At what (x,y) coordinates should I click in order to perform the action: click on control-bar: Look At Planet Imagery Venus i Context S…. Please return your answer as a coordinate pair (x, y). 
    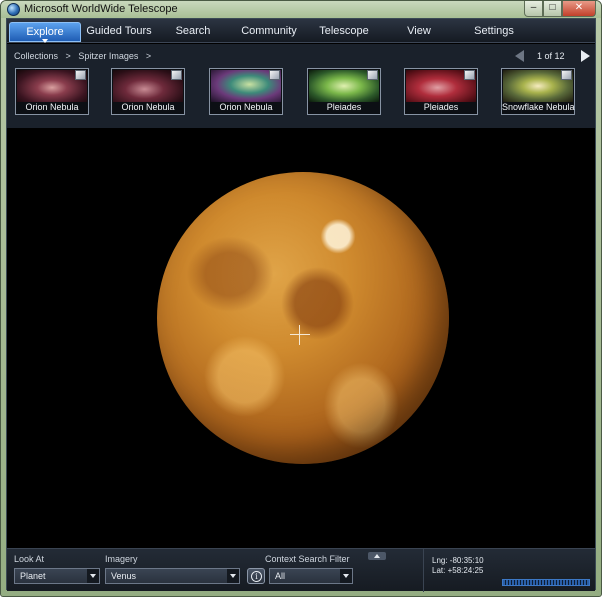
    Looking at the image, I should click on (301, 570).